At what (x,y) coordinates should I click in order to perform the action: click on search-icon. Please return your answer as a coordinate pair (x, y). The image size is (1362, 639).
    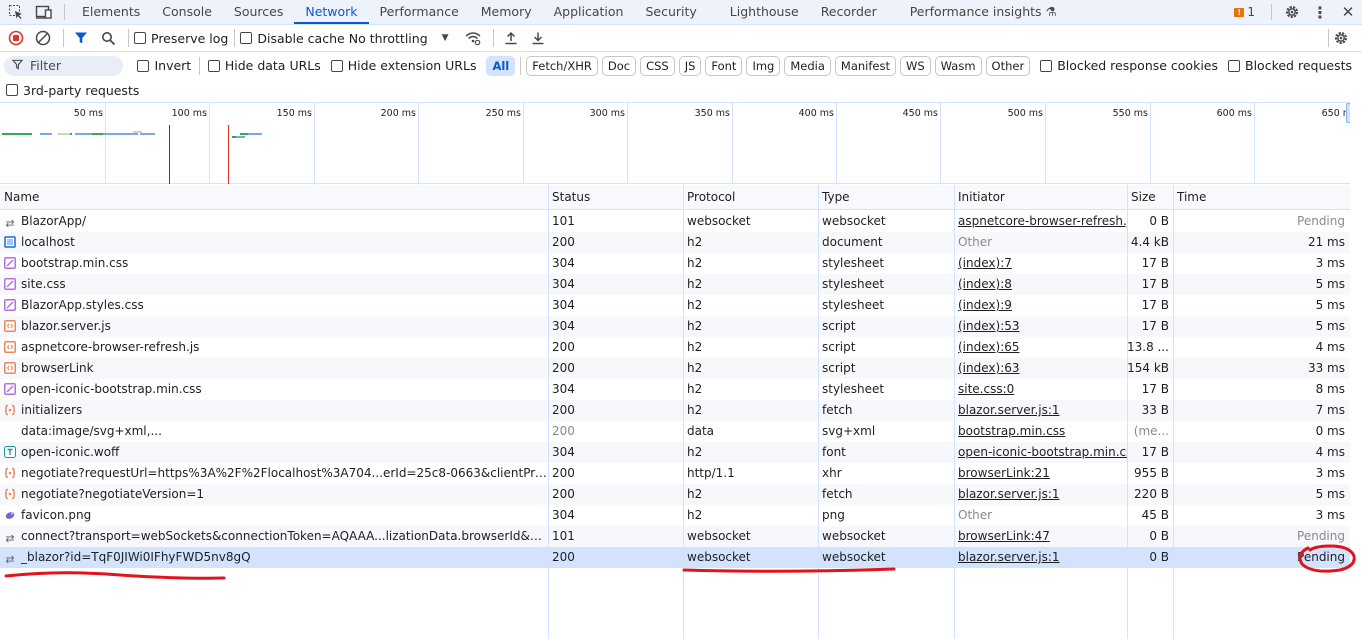
    Looking at the image, I should click on (108, 38).